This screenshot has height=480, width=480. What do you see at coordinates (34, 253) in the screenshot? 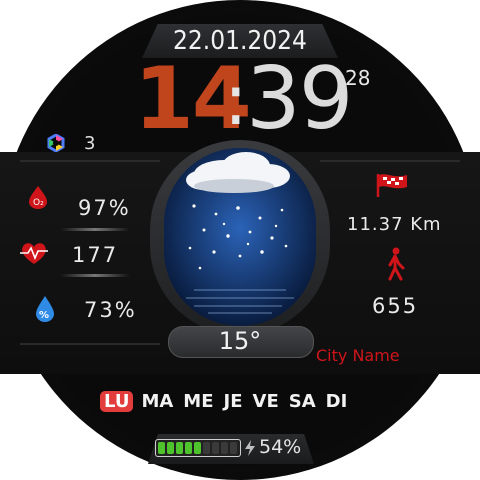
I see `heart-rate-icon` at bounding box center [34, 253].